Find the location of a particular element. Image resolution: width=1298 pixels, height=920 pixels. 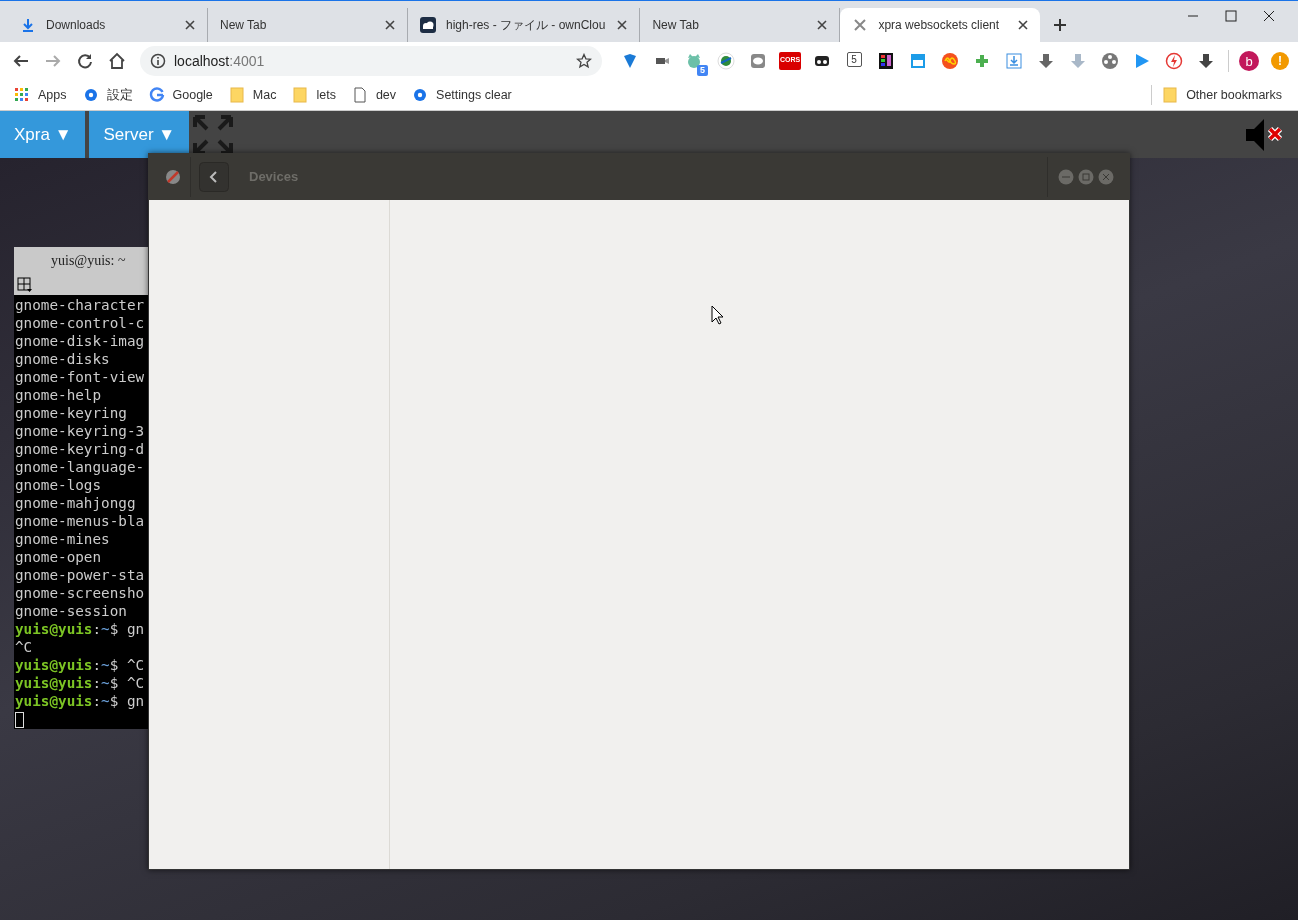

mouse-pointer-icon is located at coordinates (718, 315).